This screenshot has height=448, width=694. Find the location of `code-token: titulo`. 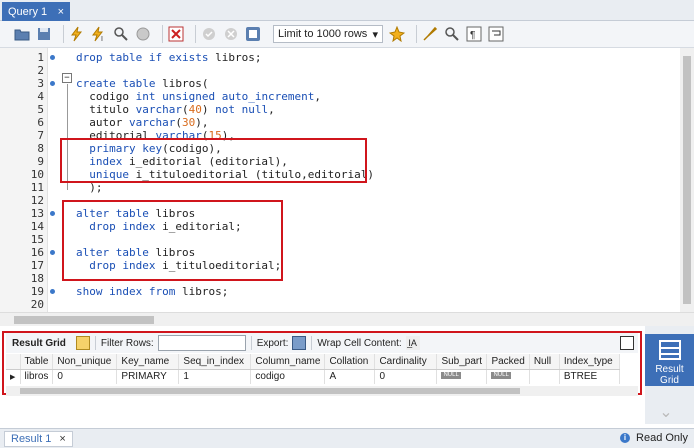

code-token: titulo is located at coordinates (106, 109).